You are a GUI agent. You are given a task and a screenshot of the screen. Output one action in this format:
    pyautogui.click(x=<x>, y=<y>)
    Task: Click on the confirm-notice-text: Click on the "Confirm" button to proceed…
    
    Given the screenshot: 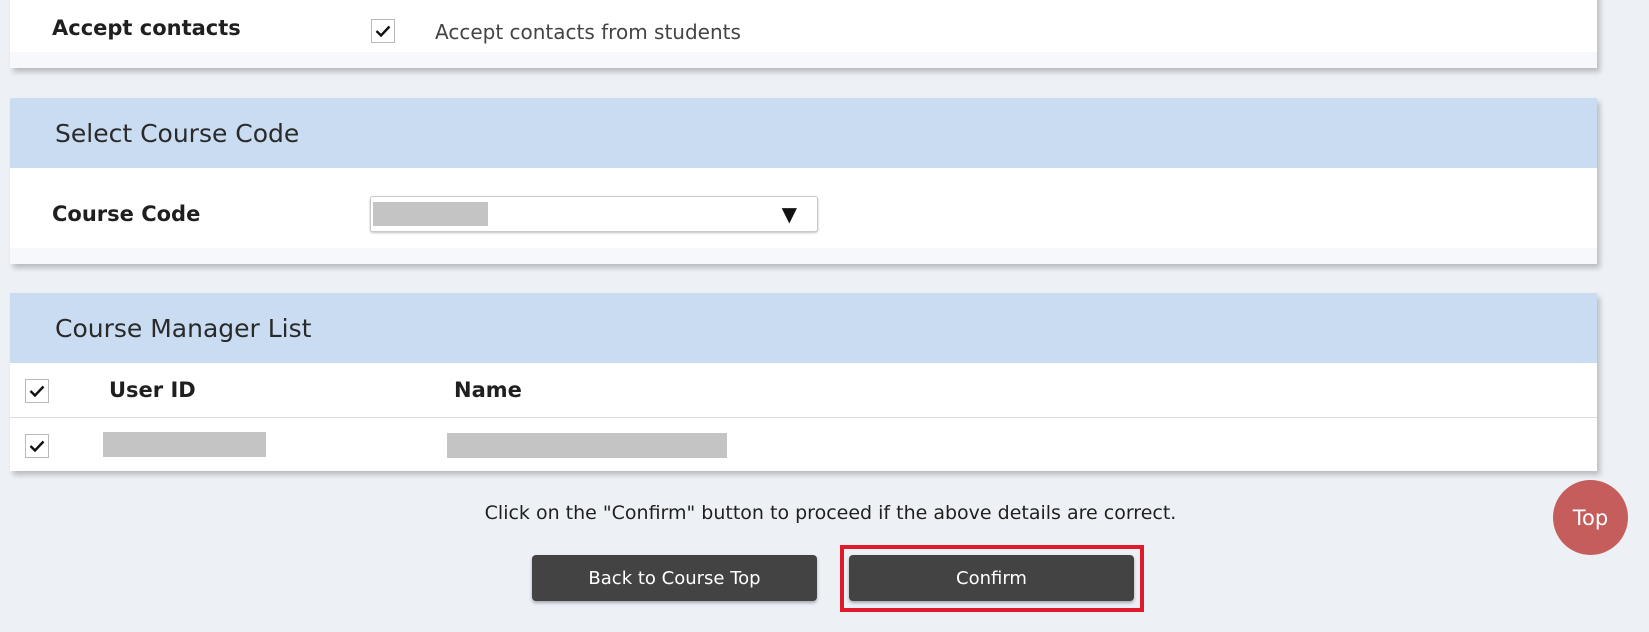 What is the action you would take?
    pyautogui.click(x=830, y=513)
    